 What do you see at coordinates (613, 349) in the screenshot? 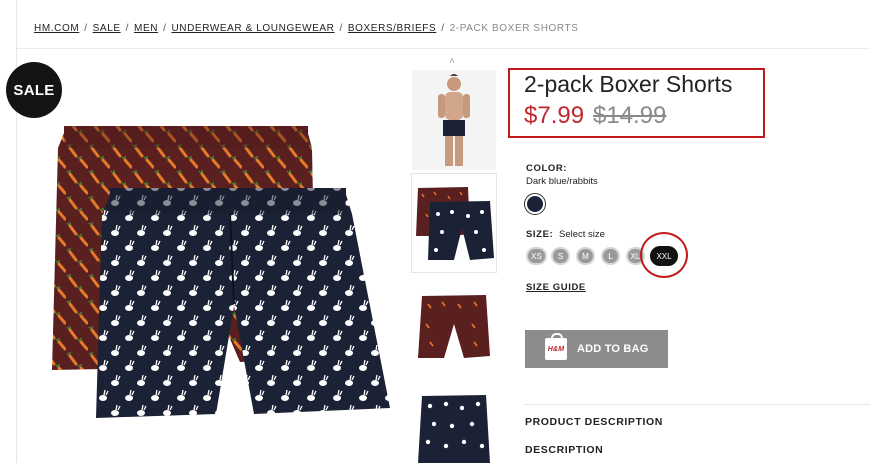
I see `add-to-bag-label: ADD TO BAG` at bounding box center [613, 349].